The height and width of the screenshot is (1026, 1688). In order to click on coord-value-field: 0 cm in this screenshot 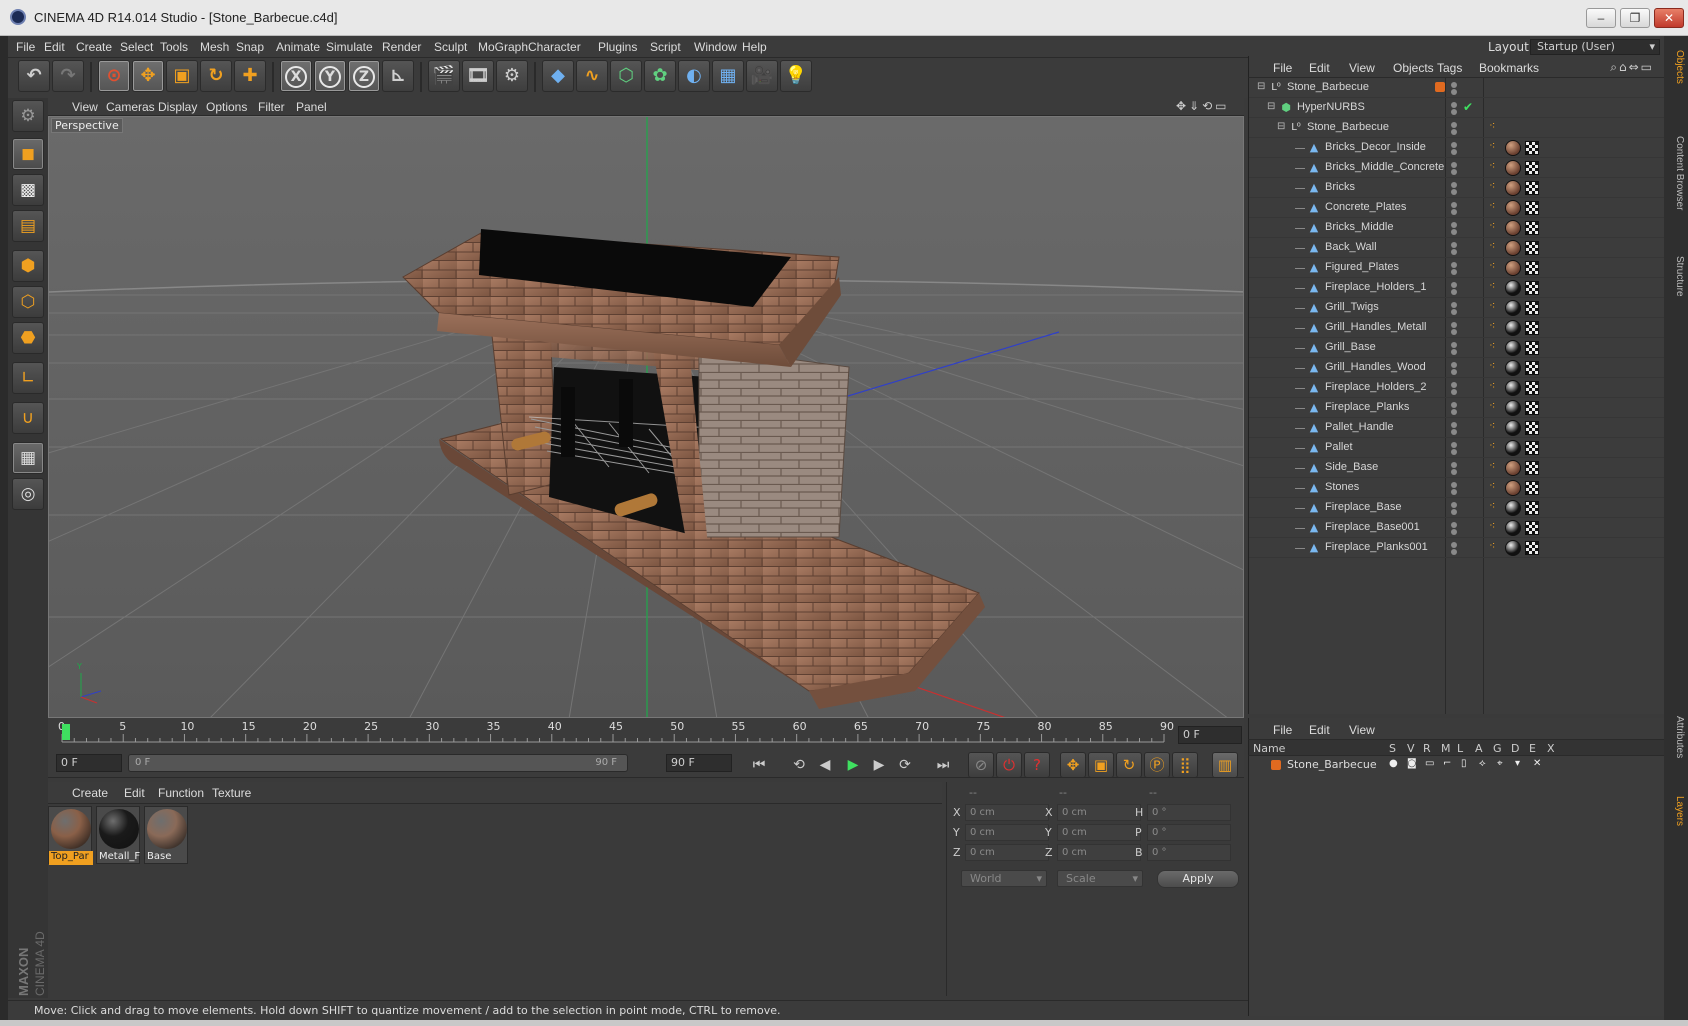, I will do `click(1007, 812)`.